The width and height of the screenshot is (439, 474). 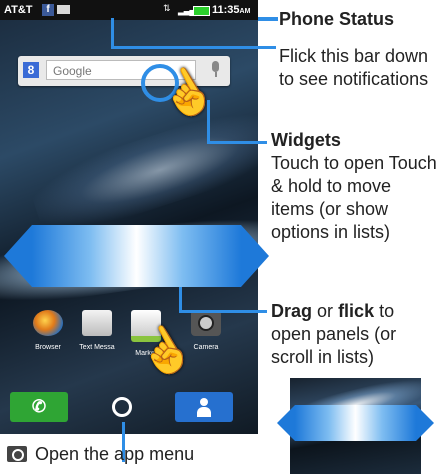 What do you see at coordinates (204, 412) in the screenshot?
I see `contacts-icon-body` at bounding box center [204, 412].